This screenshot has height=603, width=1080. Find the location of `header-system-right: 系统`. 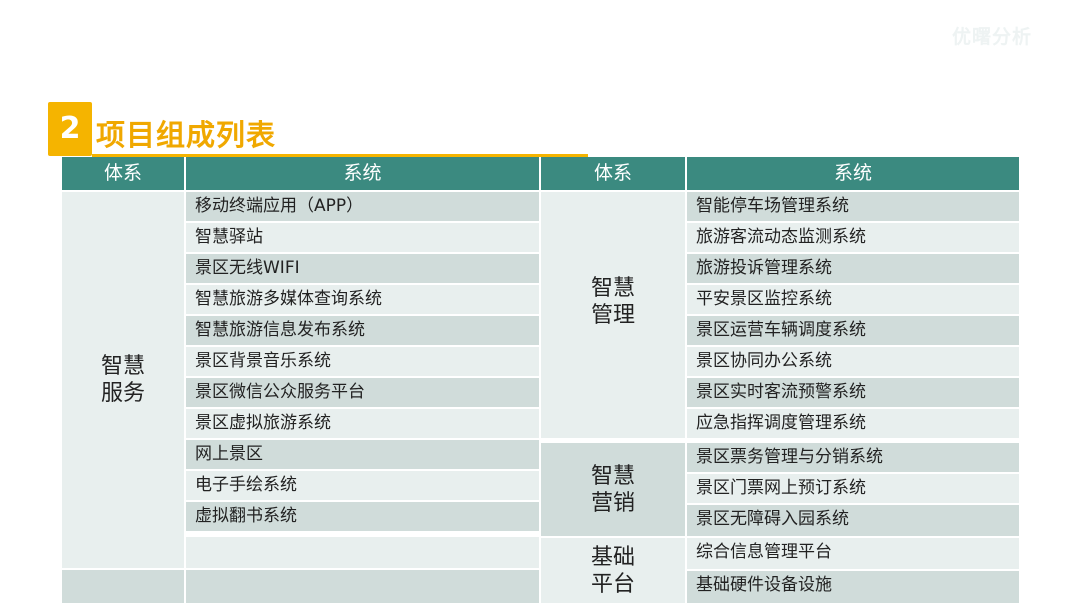

header-system-right: 系统 is located at coordinates (853, 173).